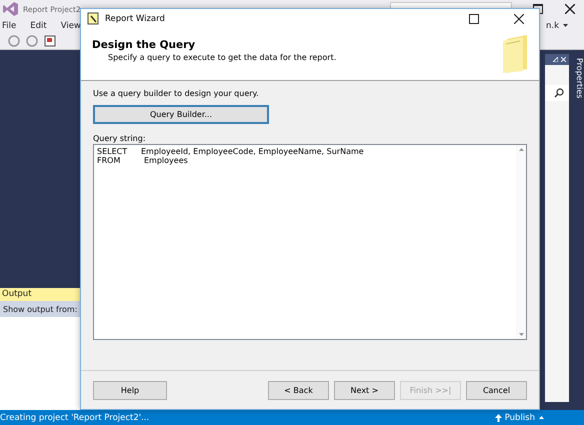  Describe the element at coordinates (474, 19) in the screenshot. I see `maximize-icon` at that location.